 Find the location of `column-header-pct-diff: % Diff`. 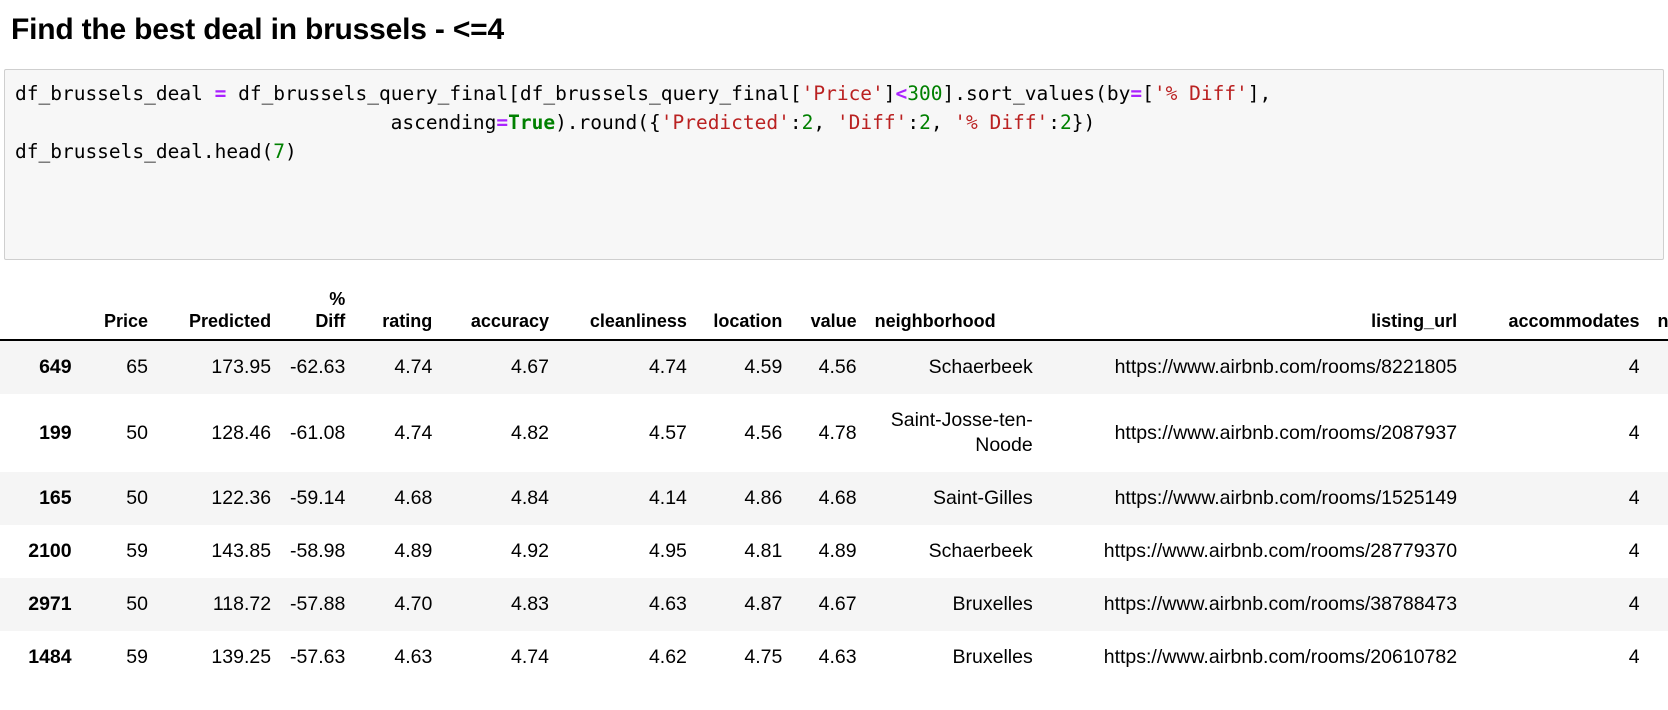

column-header-pct-diff: % Diff is located at coordinates (317, 314).